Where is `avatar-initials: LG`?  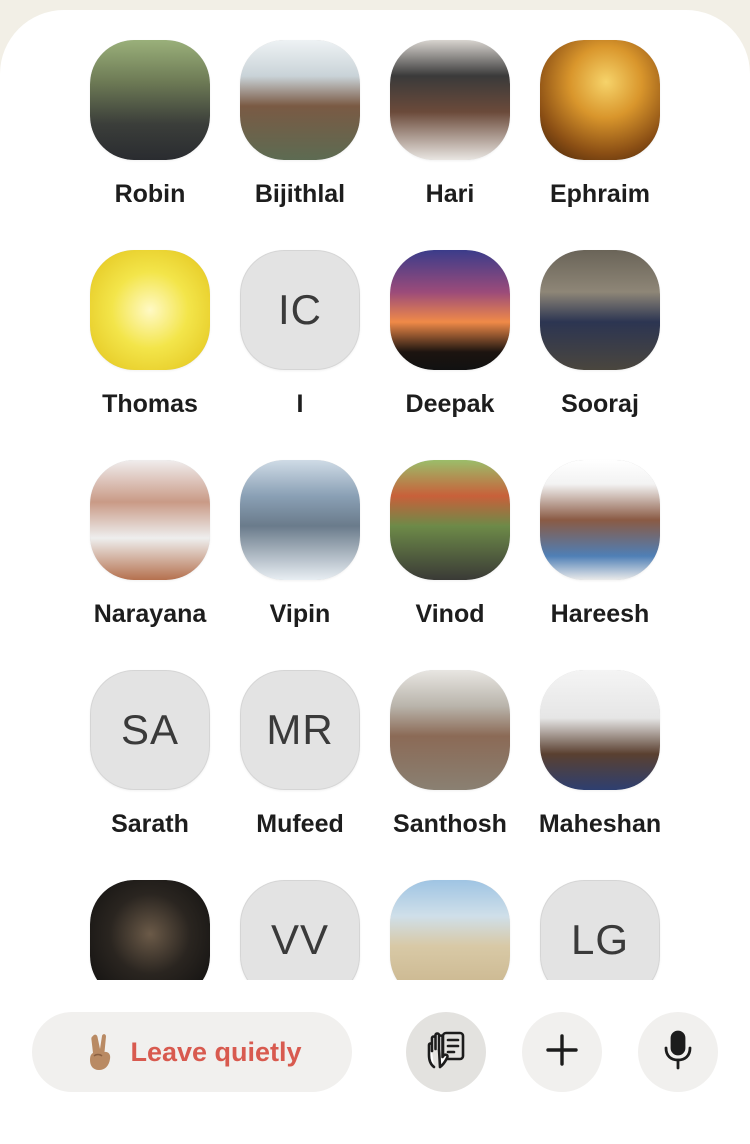
avatar-initials: LG is located at coordinates (600, 939).